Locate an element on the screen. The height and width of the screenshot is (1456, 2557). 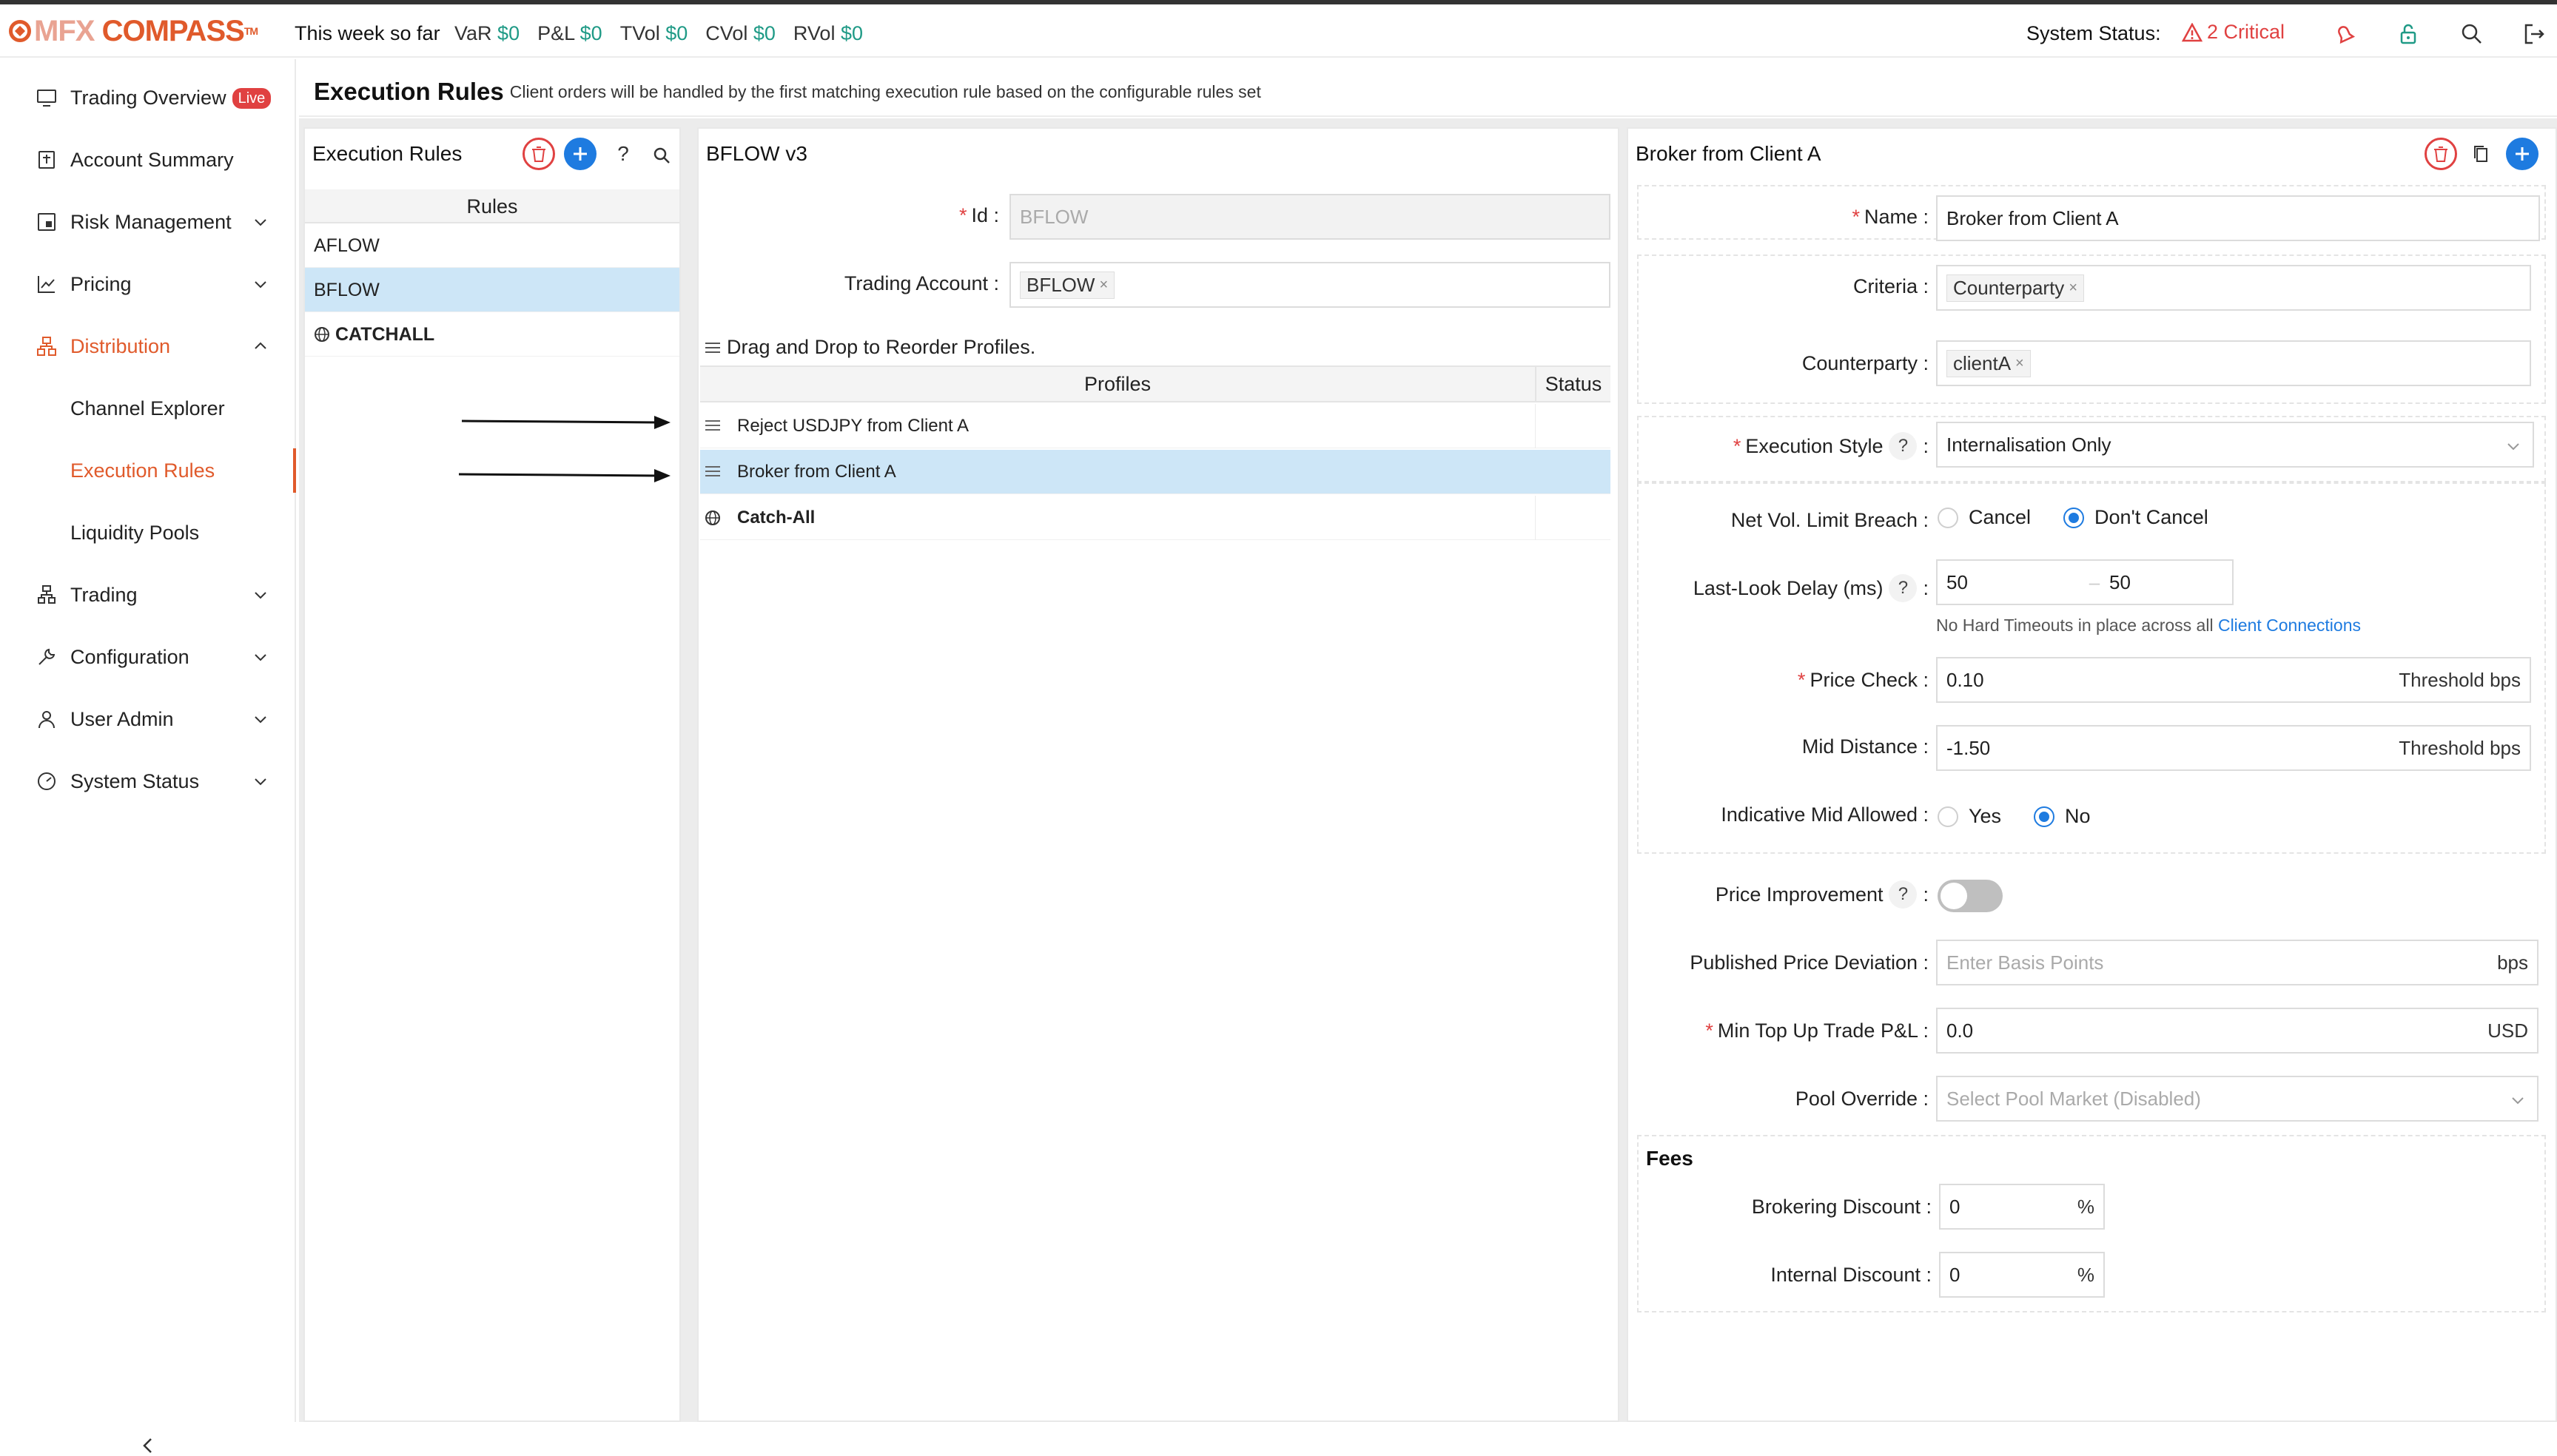
sidebar-item-pricing: Pricing is located at coordinates (148, 284).